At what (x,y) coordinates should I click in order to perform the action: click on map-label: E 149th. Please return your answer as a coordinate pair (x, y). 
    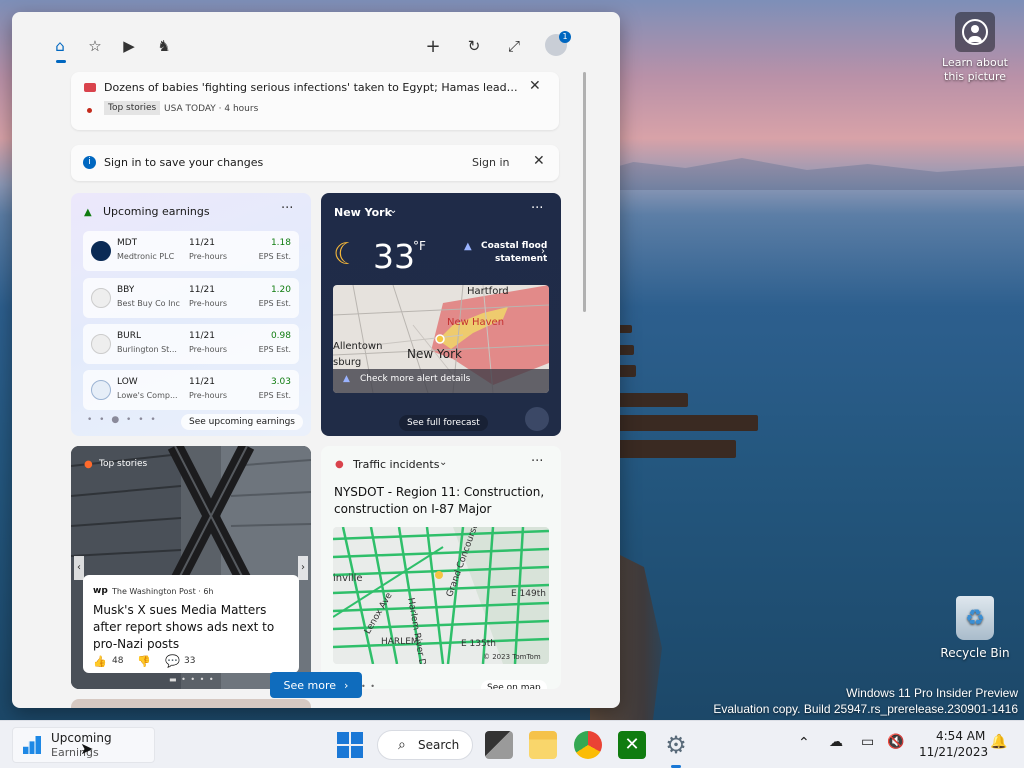
    Looking at the image, I should click on (528, 594).